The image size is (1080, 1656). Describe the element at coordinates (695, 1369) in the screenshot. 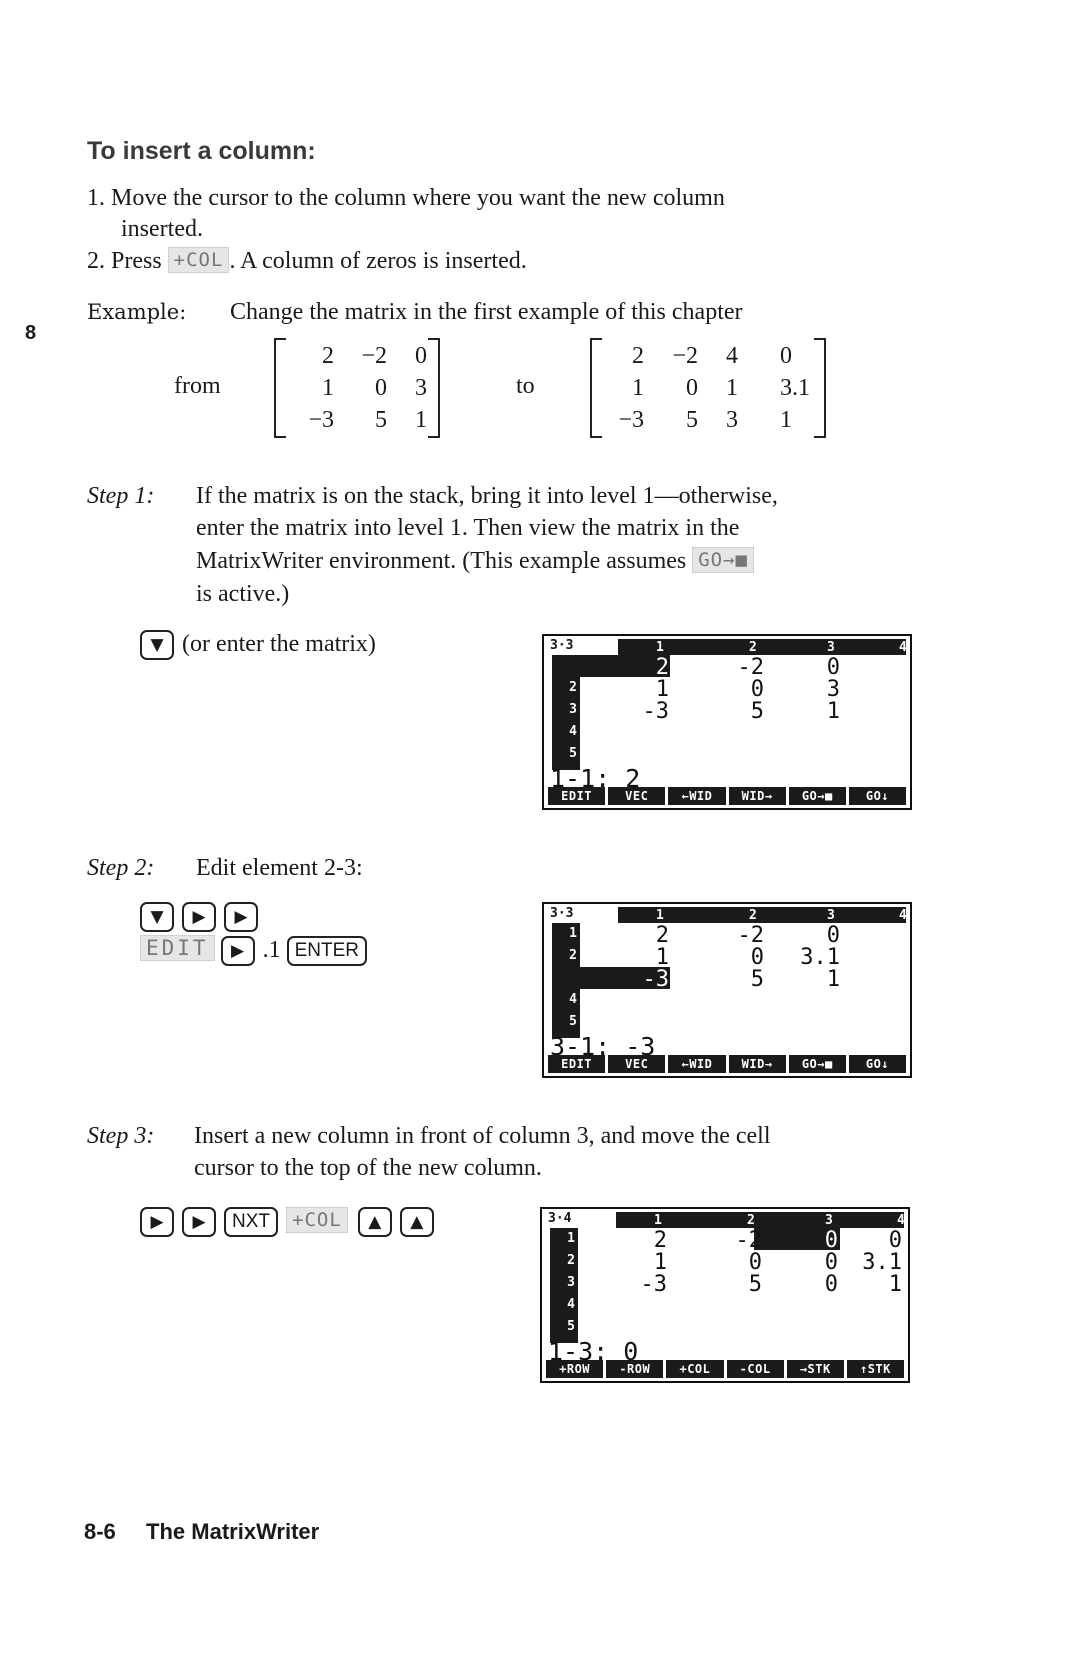

I see `softkey: +COL` at that location.